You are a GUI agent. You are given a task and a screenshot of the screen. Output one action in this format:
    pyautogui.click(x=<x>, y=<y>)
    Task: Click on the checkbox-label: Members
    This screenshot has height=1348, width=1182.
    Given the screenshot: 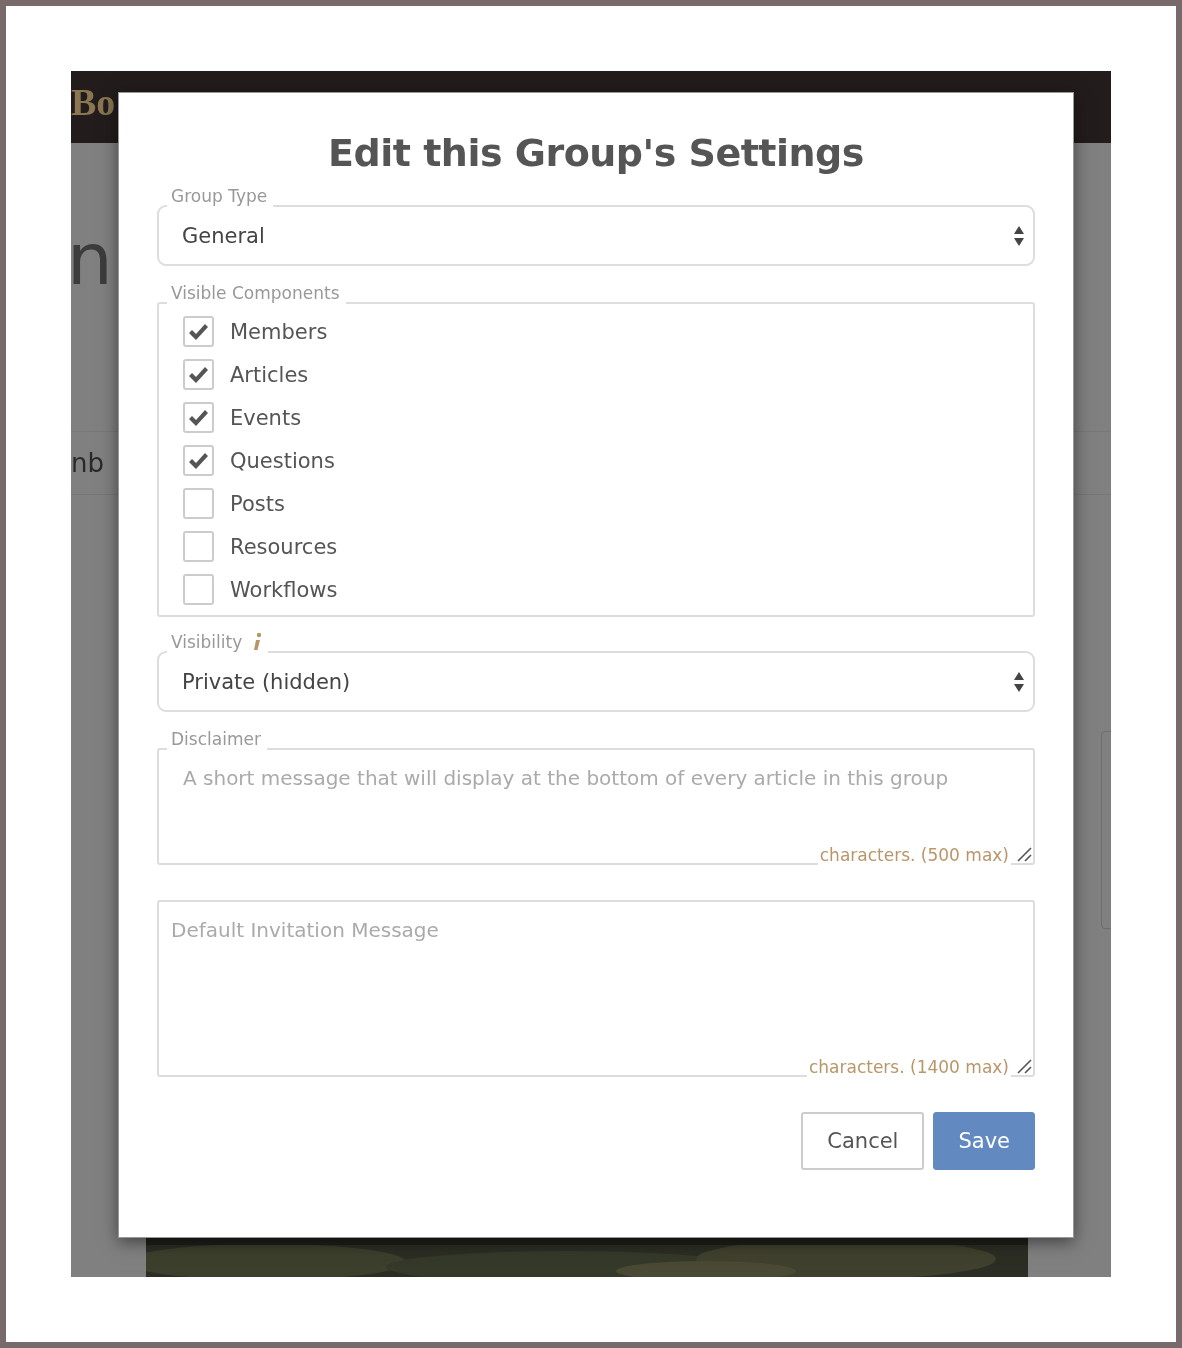 What is the action you would take?
    pyautogui.click(x=279, y=331)
    